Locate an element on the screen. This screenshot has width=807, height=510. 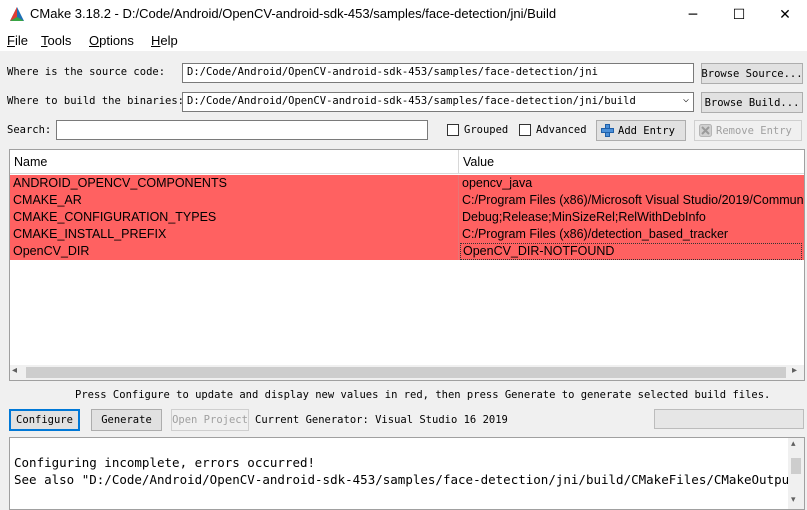
cmake-logo-icon is located at coordinates (17, 14).